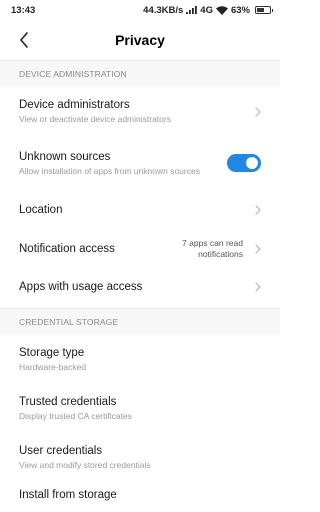 This screenshot has width=320, height=512. Describe the element at coordinates (260, 10) in the screenshot. I see `battery-level-fill` at that location.